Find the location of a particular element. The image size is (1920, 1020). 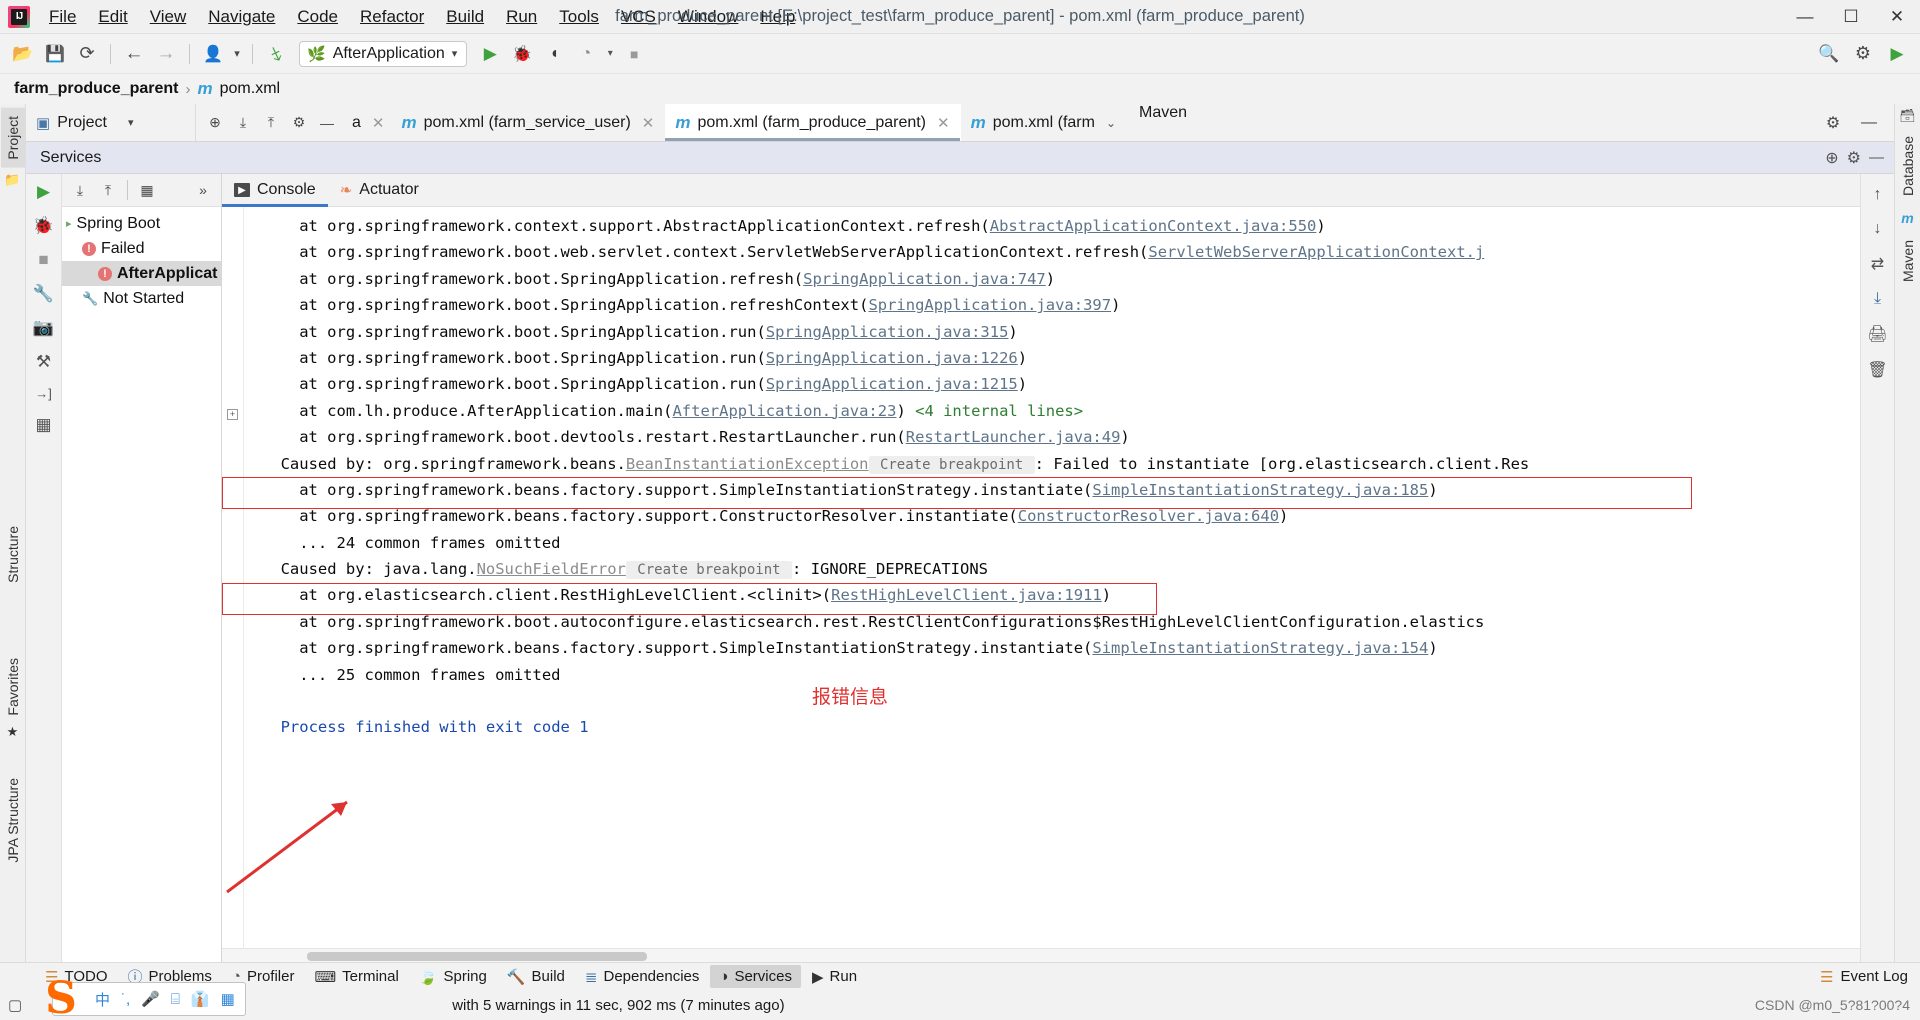

expand-all-icon: ⤓ is located at coordinates (243, 123).